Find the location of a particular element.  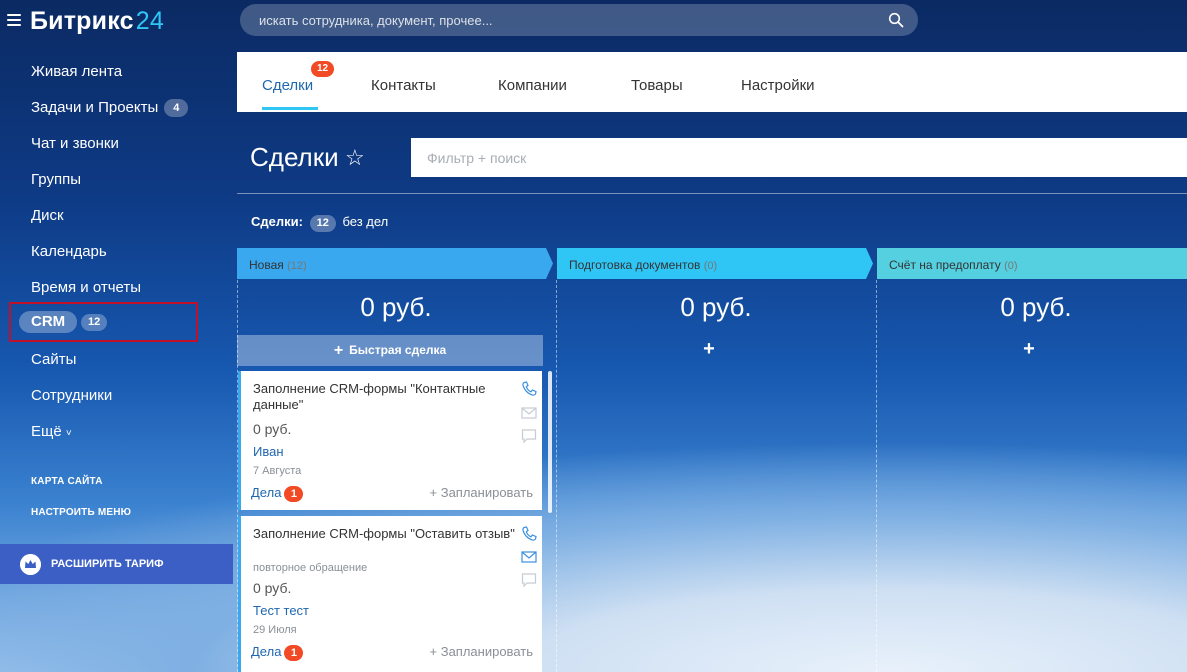

column-count: (12) is located at coordinates (297, 266).